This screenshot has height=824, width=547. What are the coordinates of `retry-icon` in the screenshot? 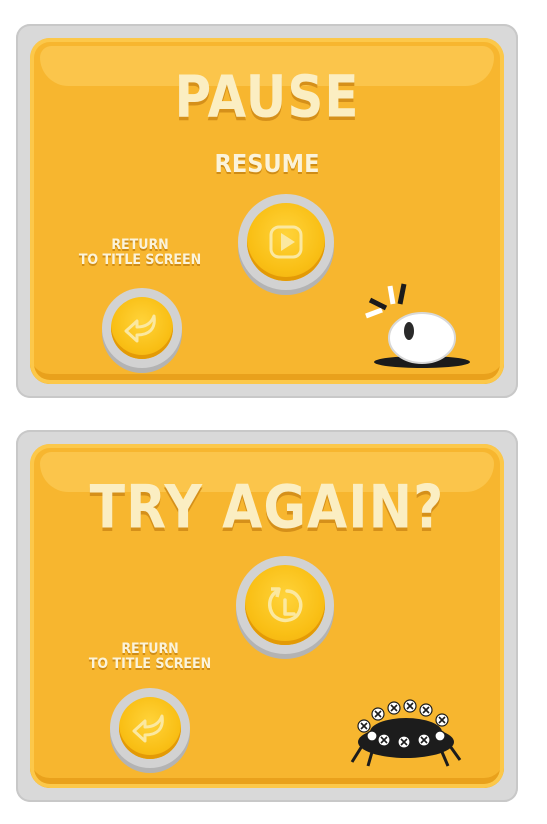 It's located at (285, 605).